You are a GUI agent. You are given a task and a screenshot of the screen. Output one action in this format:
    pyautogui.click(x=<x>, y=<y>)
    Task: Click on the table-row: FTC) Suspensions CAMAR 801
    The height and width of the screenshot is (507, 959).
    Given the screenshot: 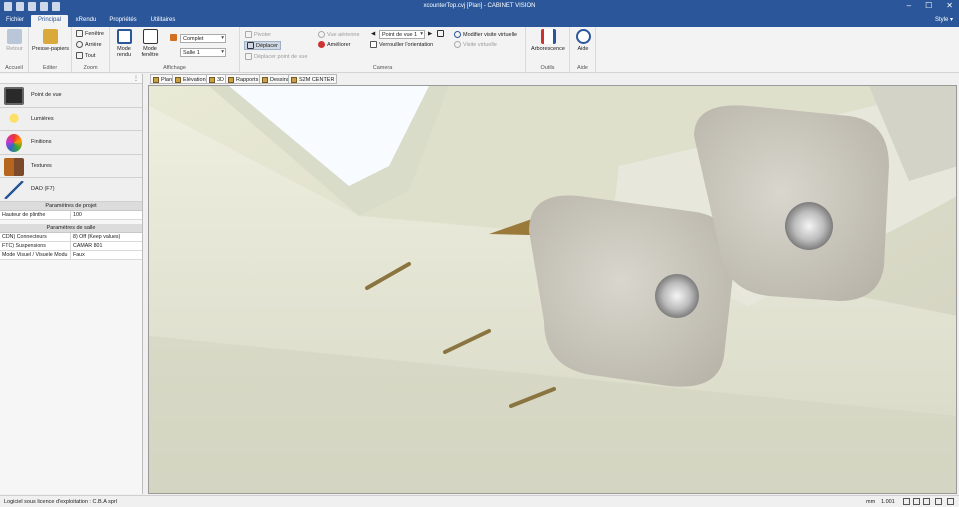 What is the action you would take?
    pyautogui.click(x=71, y=246)
    